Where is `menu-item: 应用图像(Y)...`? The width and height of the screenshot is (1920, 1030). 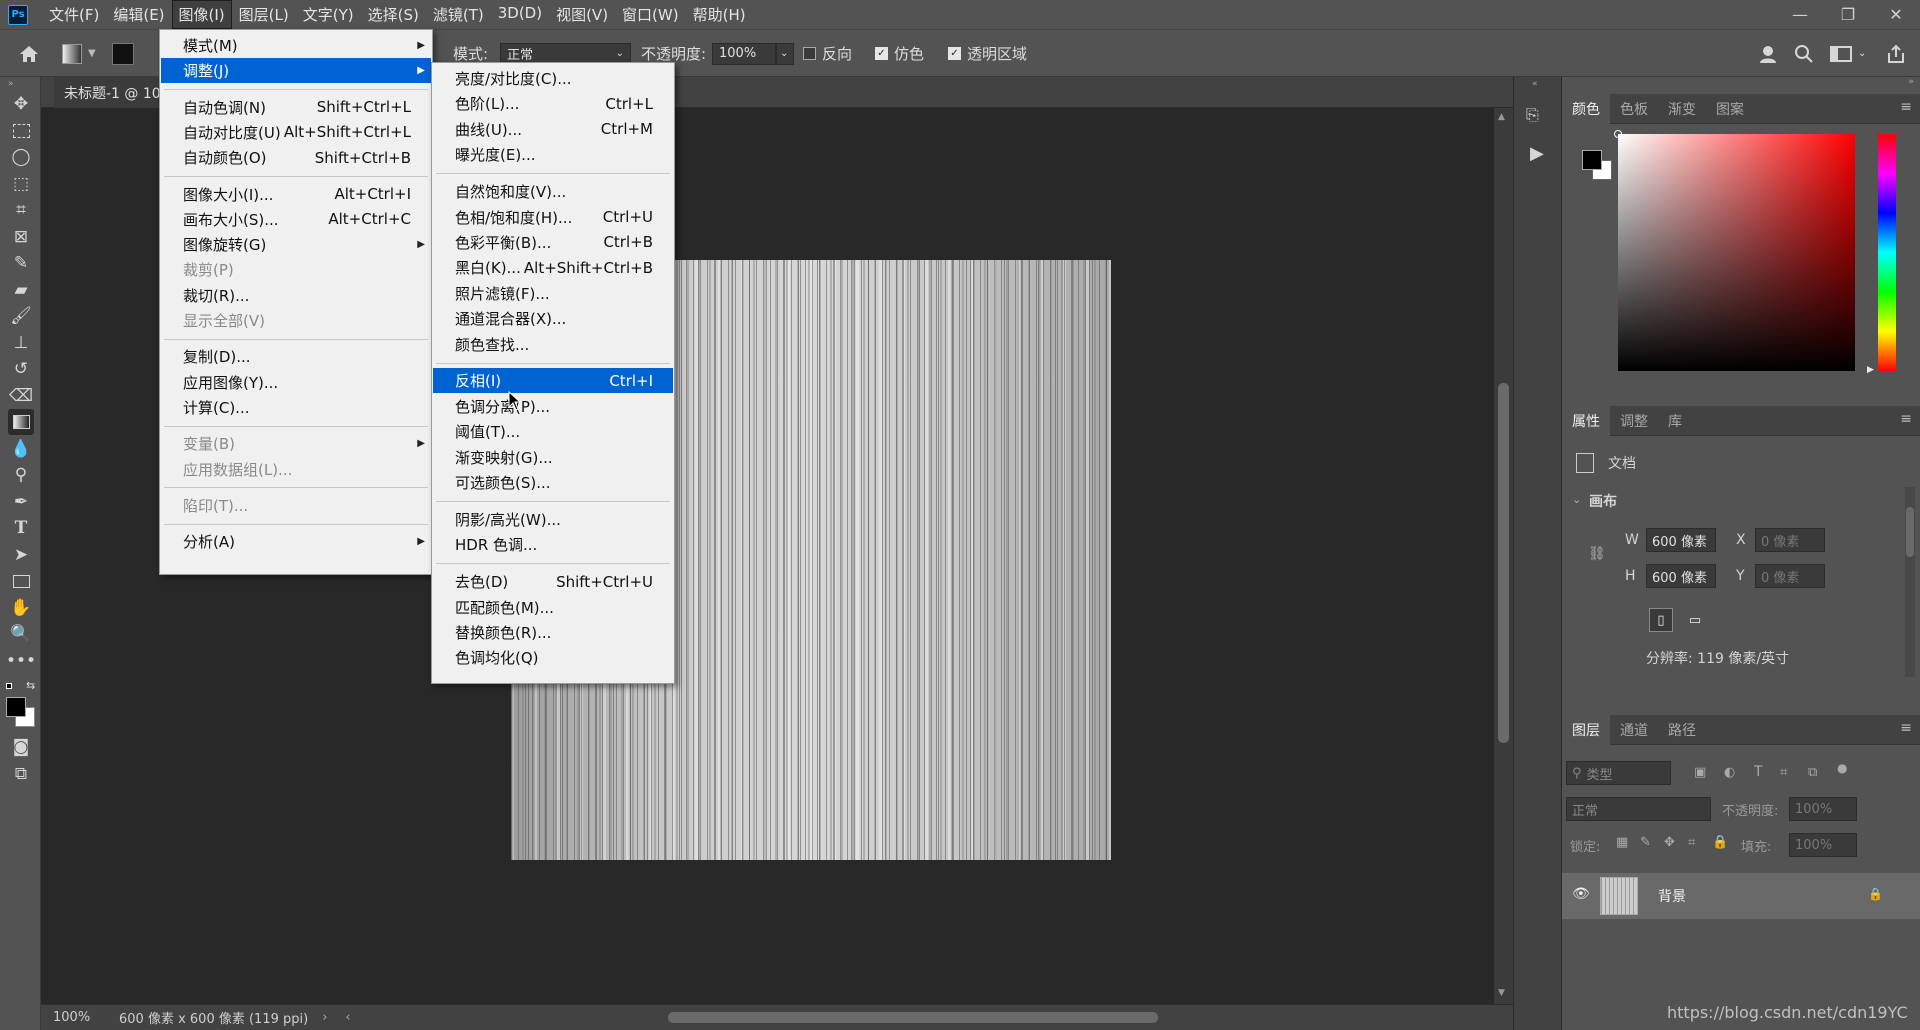
menu-item: 应用图像(Y)... is located at coordinates (296, 382).